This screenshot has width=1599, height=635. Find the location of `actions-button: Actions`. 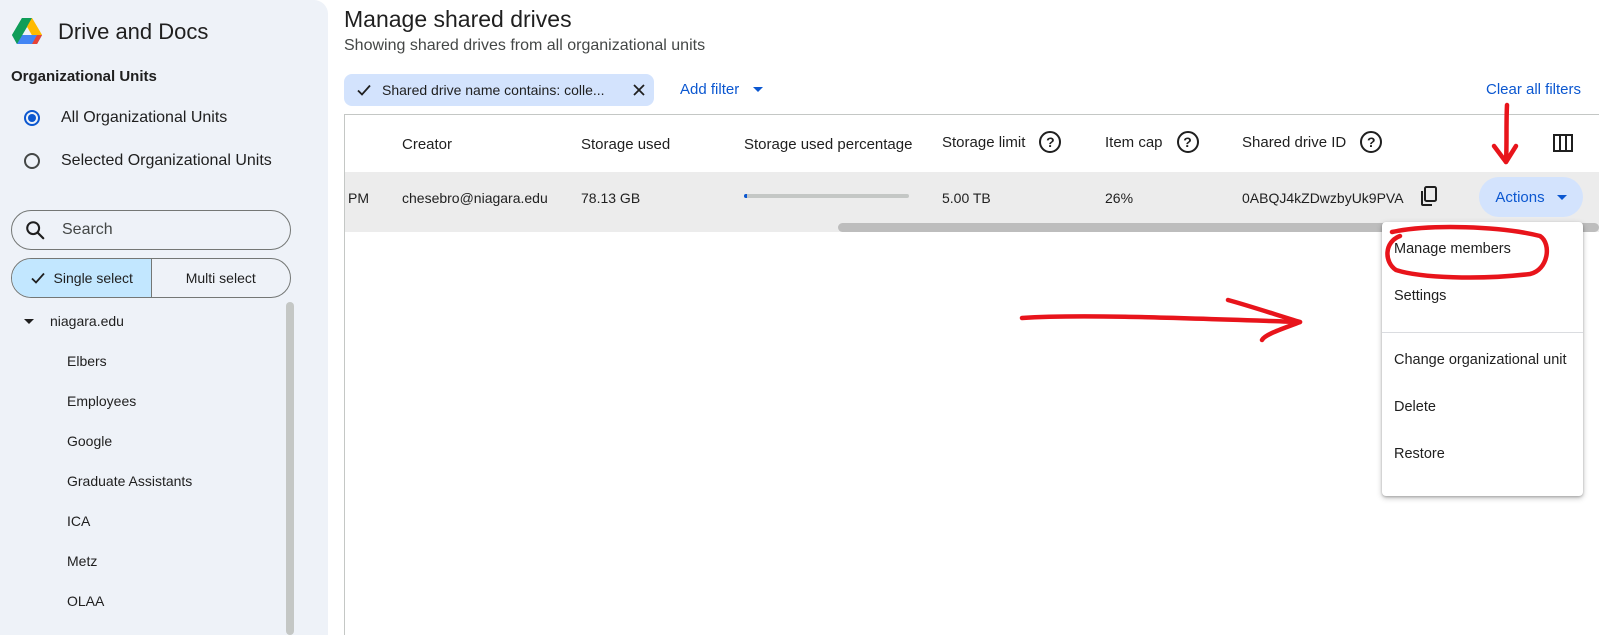

actions-button: Actions is located at coordinates (1531, 197).